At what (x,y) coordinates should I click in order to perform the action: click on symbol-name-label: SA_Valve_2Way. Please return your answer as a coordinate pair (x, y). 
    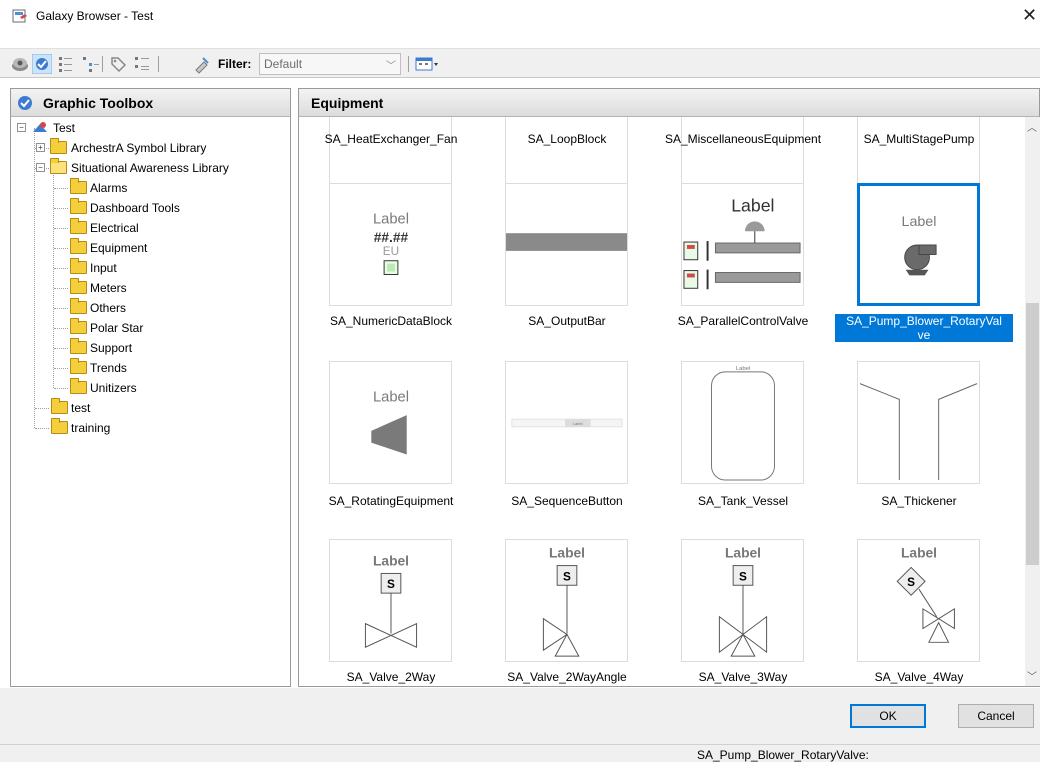
    Looking at the image, I should click on (391, 677).